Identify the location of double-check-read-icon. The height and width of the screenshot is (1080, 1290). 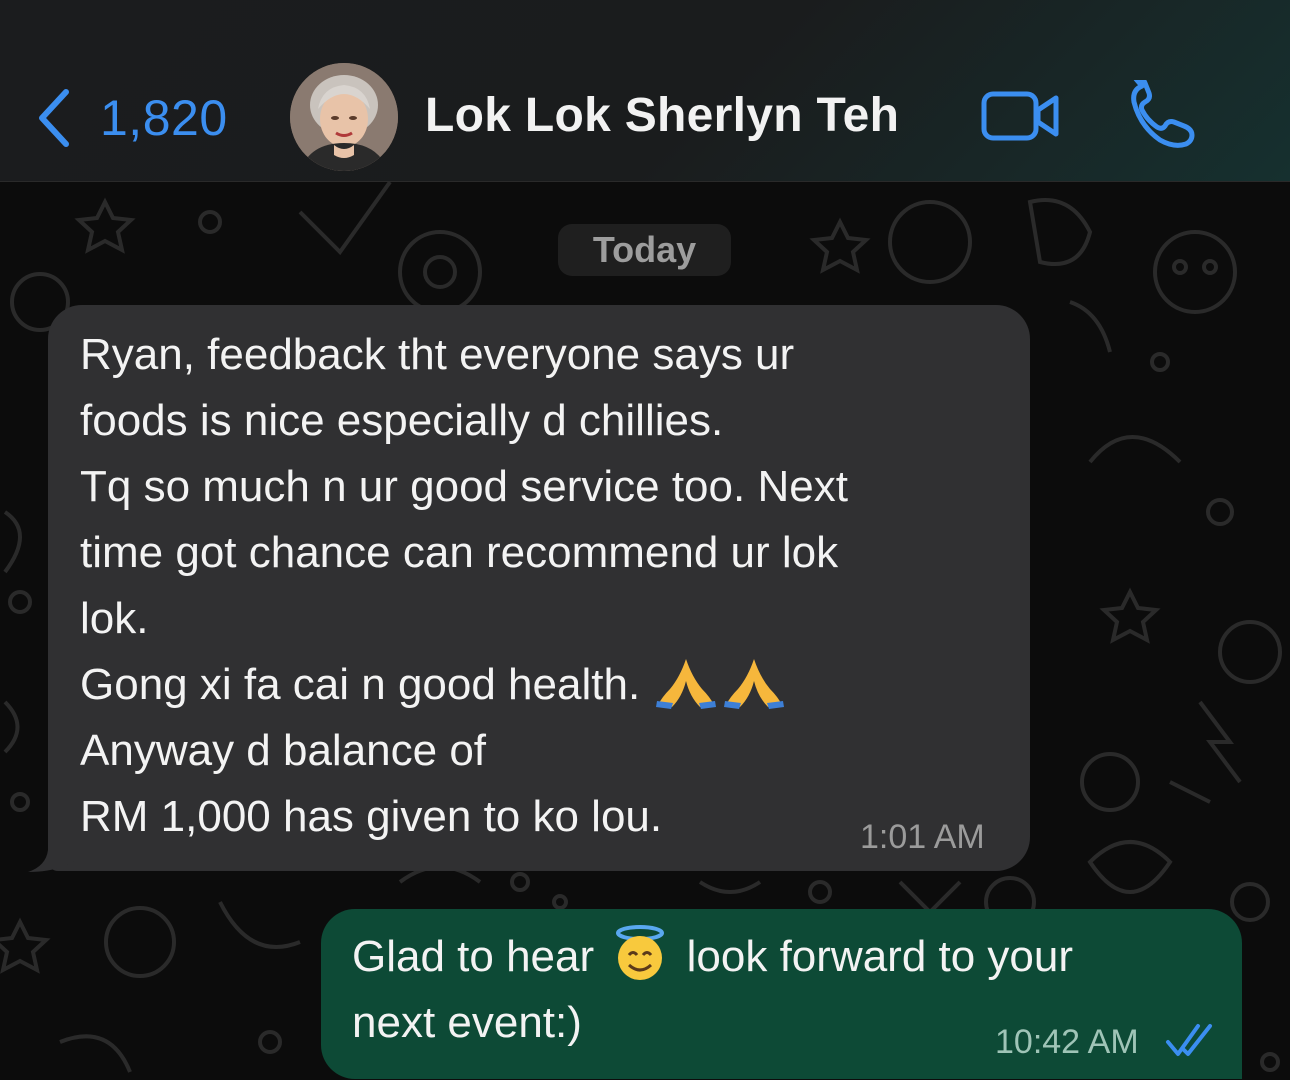
(1189, 1040).